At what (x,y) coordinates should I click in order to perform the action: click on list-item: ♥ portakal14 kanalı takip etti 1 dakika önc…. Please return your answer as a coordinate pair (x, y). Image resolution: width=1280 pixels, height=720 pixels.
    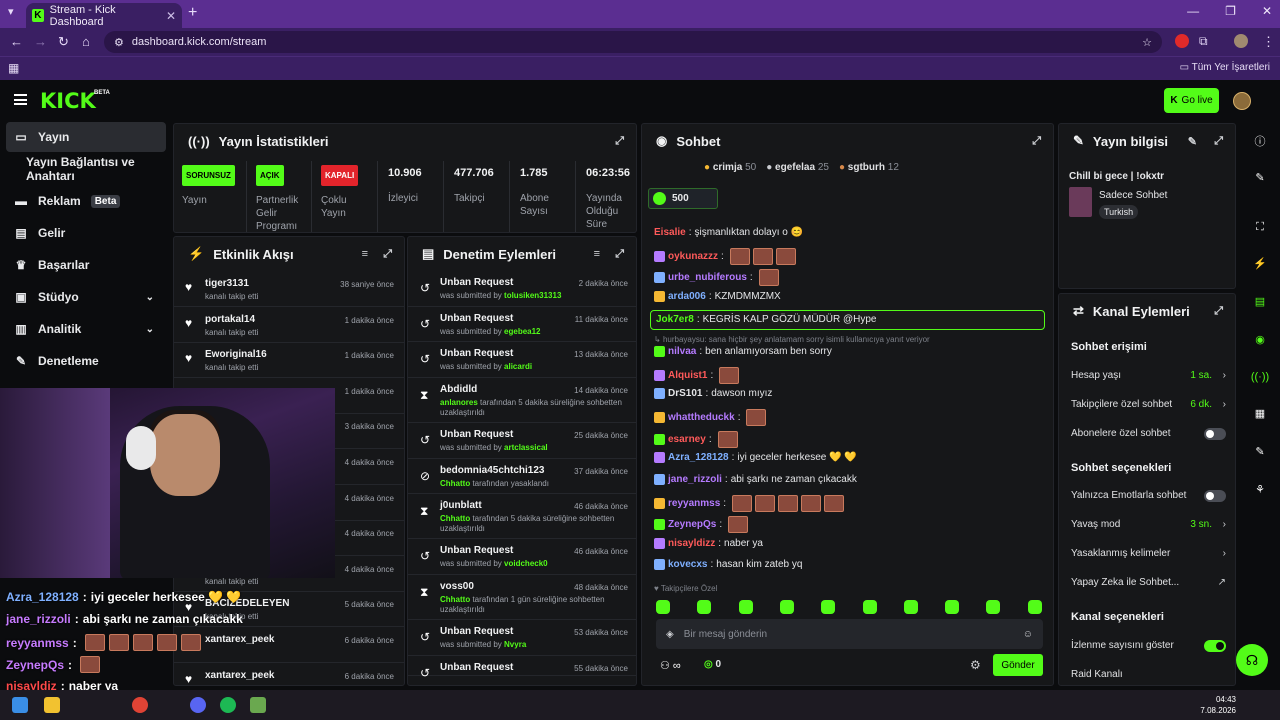
    Looking at the image, I should click on (289, 325).